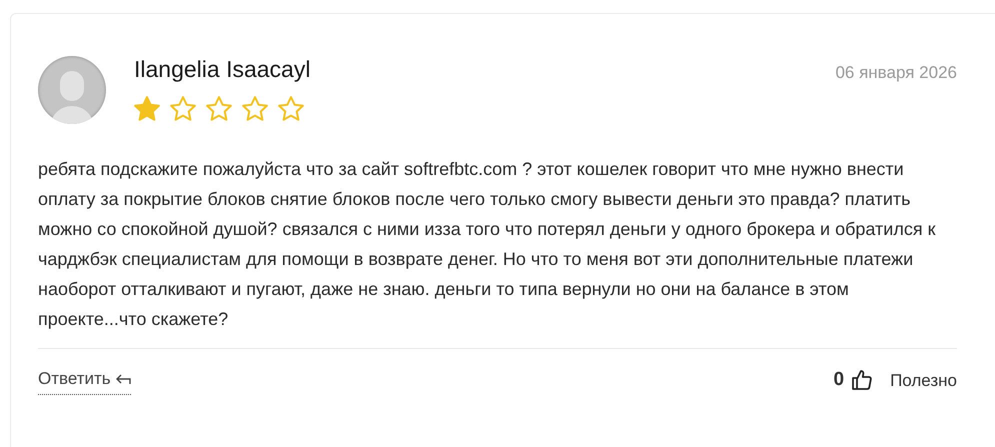  What do you see at coordinates (923, 381) in the screenshot?
I see `helpful-label: Полезно` at bounding box center [923, 381].